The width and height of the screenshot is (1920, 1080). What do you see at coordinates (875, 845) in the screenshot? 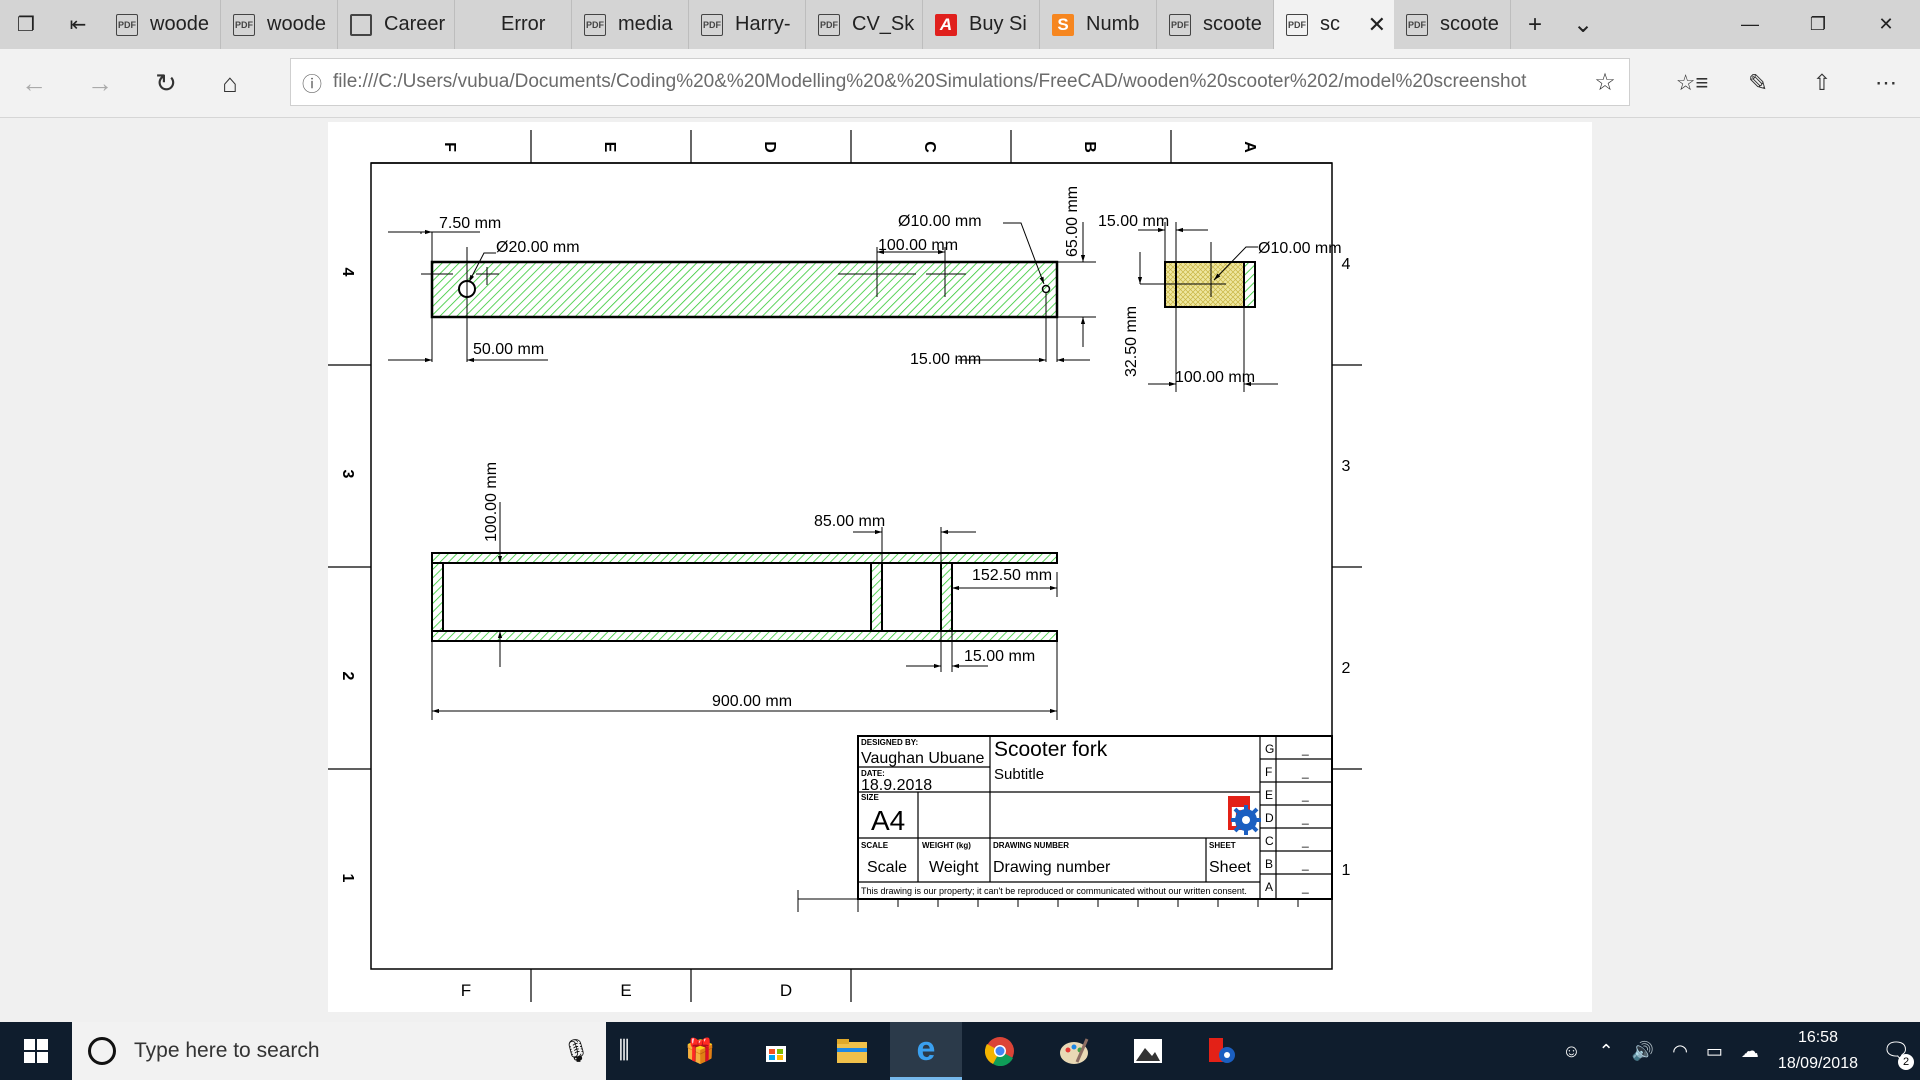
I see `scale-label: SCALE` at bounding box center [875, 845].